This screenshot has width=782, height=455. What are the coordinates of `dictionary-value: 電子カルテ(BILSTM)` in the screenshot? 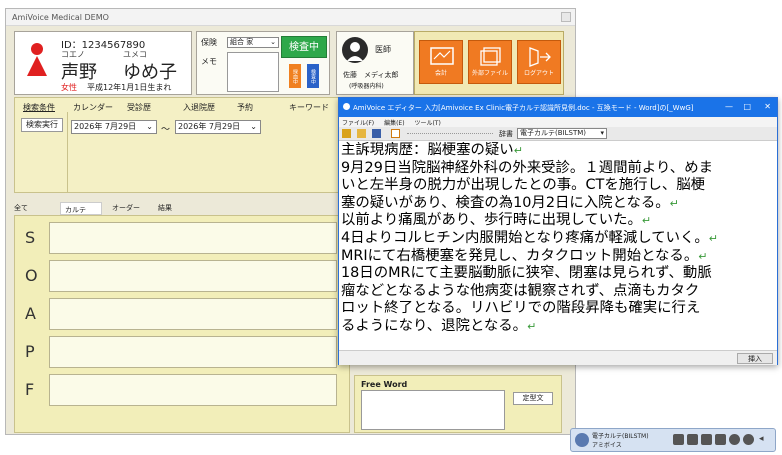 It's located at (553, 133).